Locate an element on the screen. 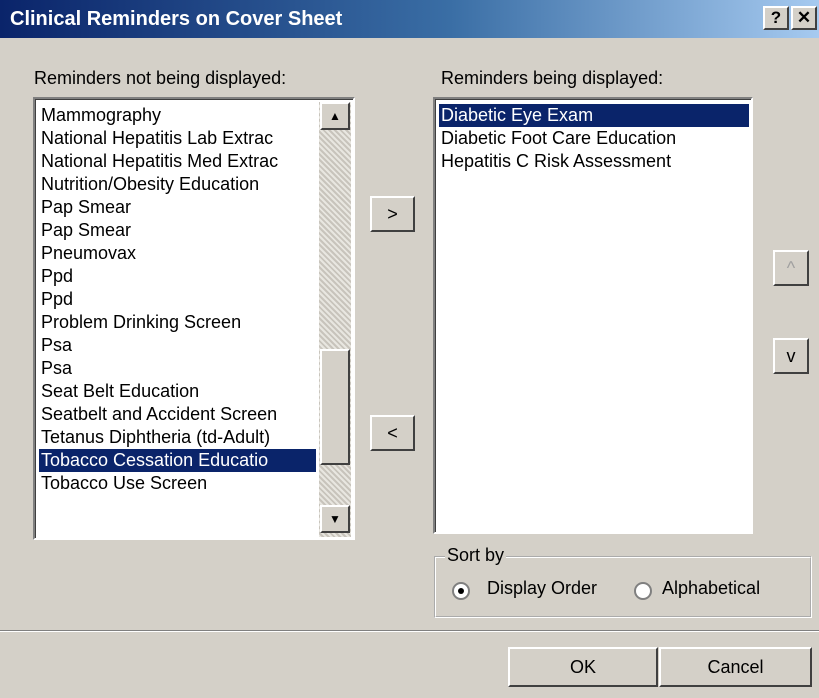  ok-button: OK is located at coordinates (583, 667).